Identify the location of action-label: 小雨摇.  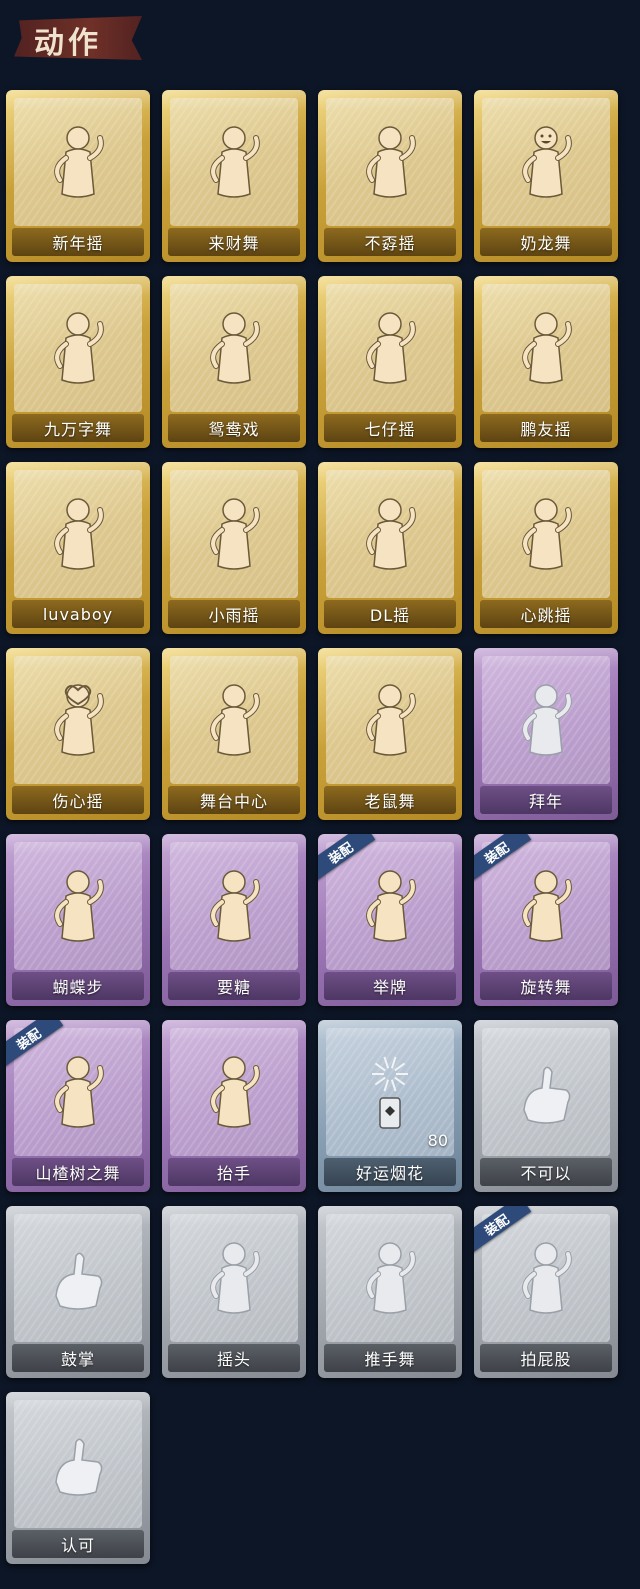
(234, 614).